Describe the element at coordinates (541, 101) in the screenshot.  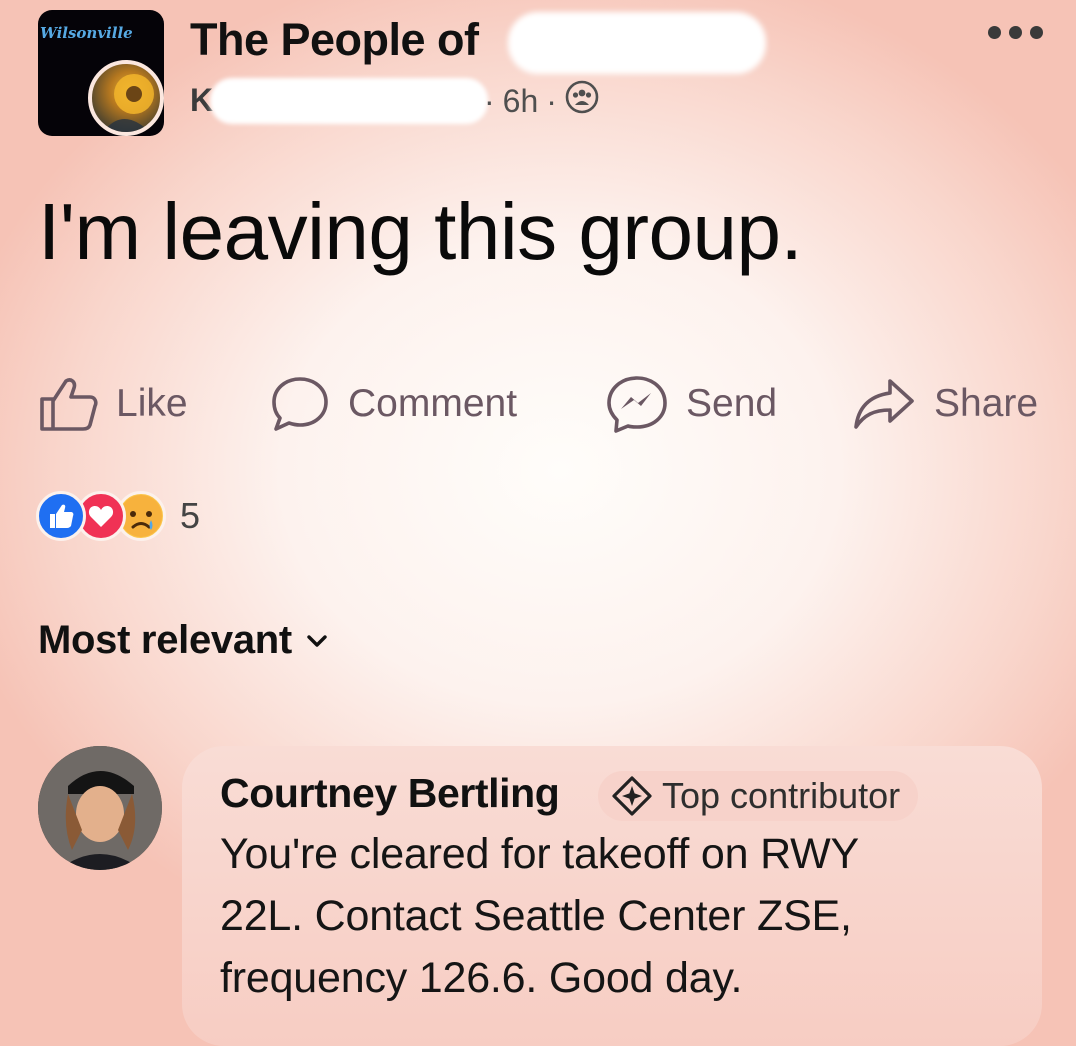
I see `post-meta: · 6h ·` at that location.